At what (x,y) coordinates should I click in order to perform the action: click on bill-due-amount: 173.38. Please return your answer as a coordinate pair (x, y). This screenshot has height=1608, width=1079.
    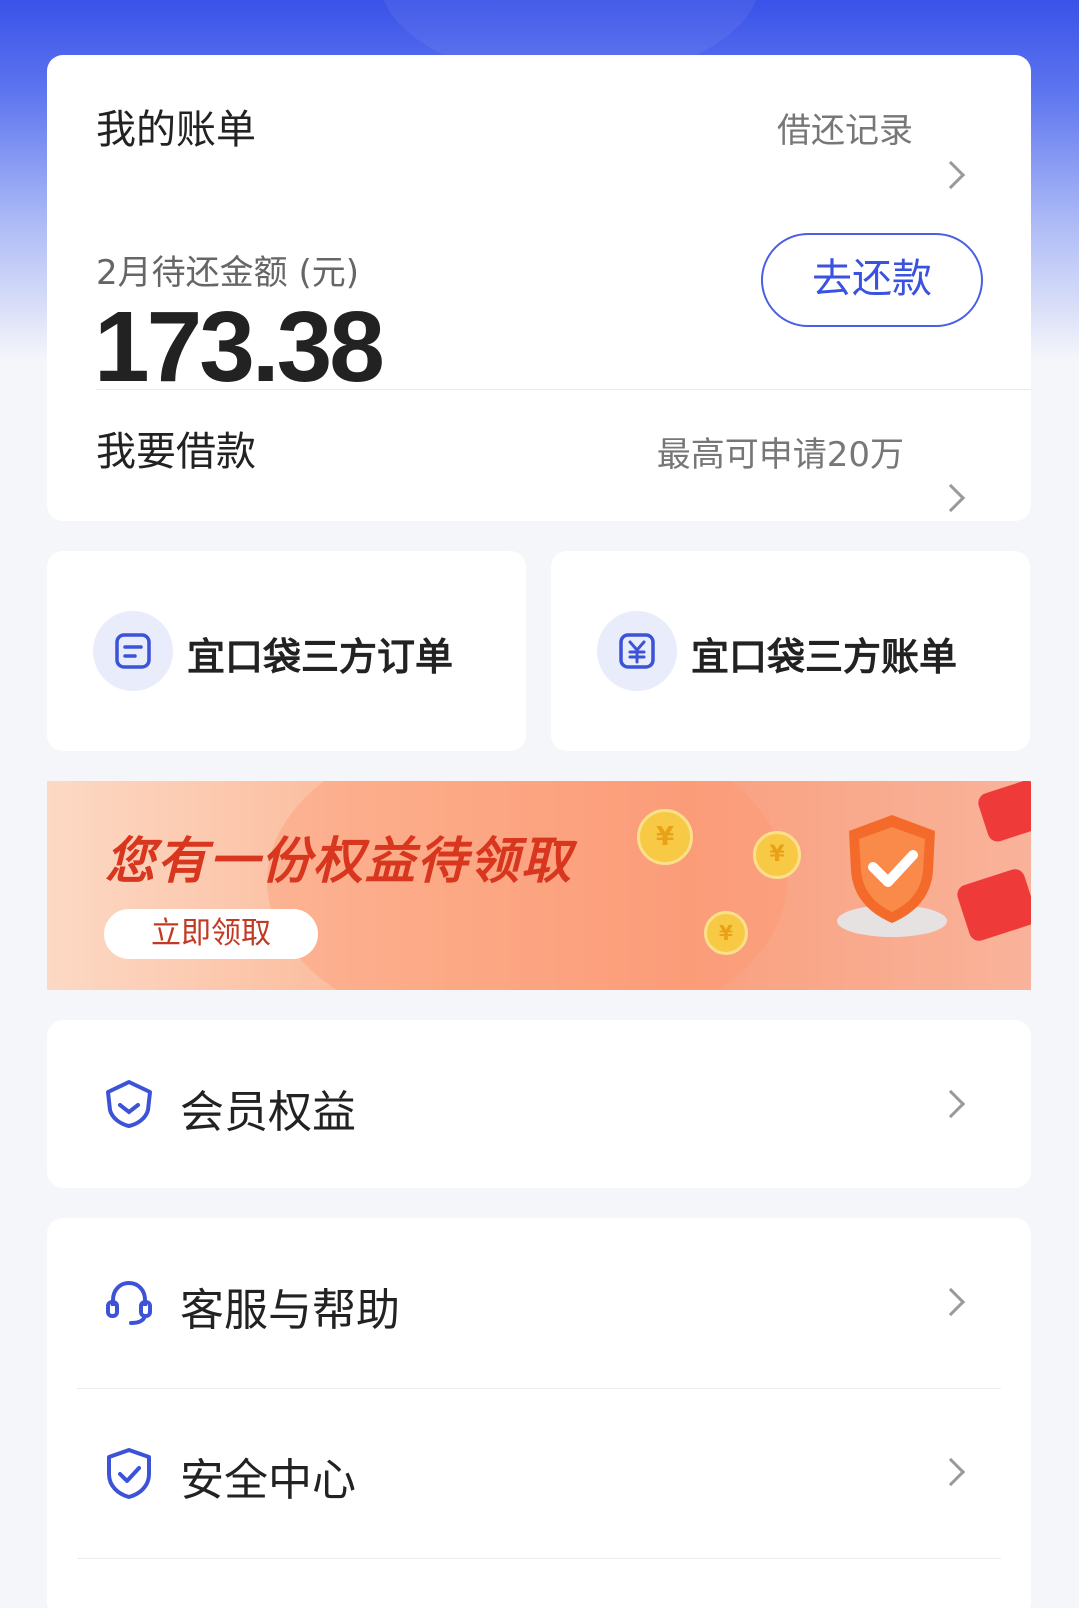
    Looking at the image, I should click on (239, 347).